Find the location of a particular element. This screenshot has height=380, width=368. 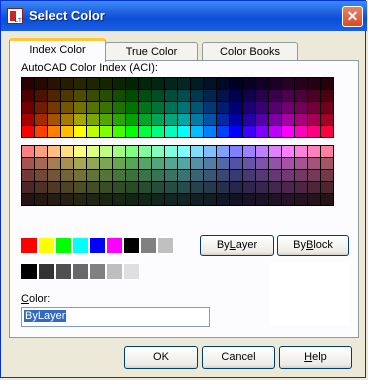

bylayer-button: ByLayer is located at coordinates (237, 245).